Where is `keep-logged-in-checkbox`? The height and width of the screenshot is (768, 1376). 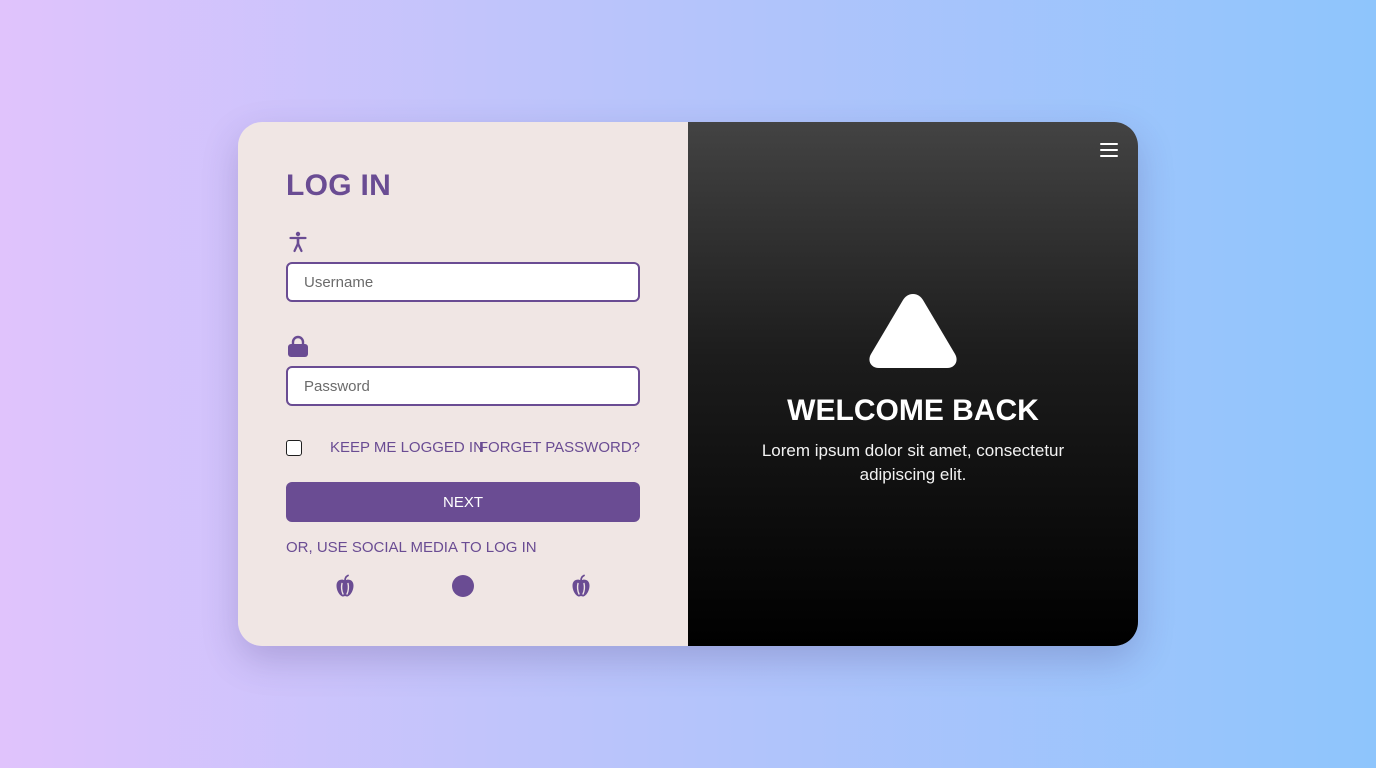 keep-logged-in-checkbox is located at coordinates (294, 448).